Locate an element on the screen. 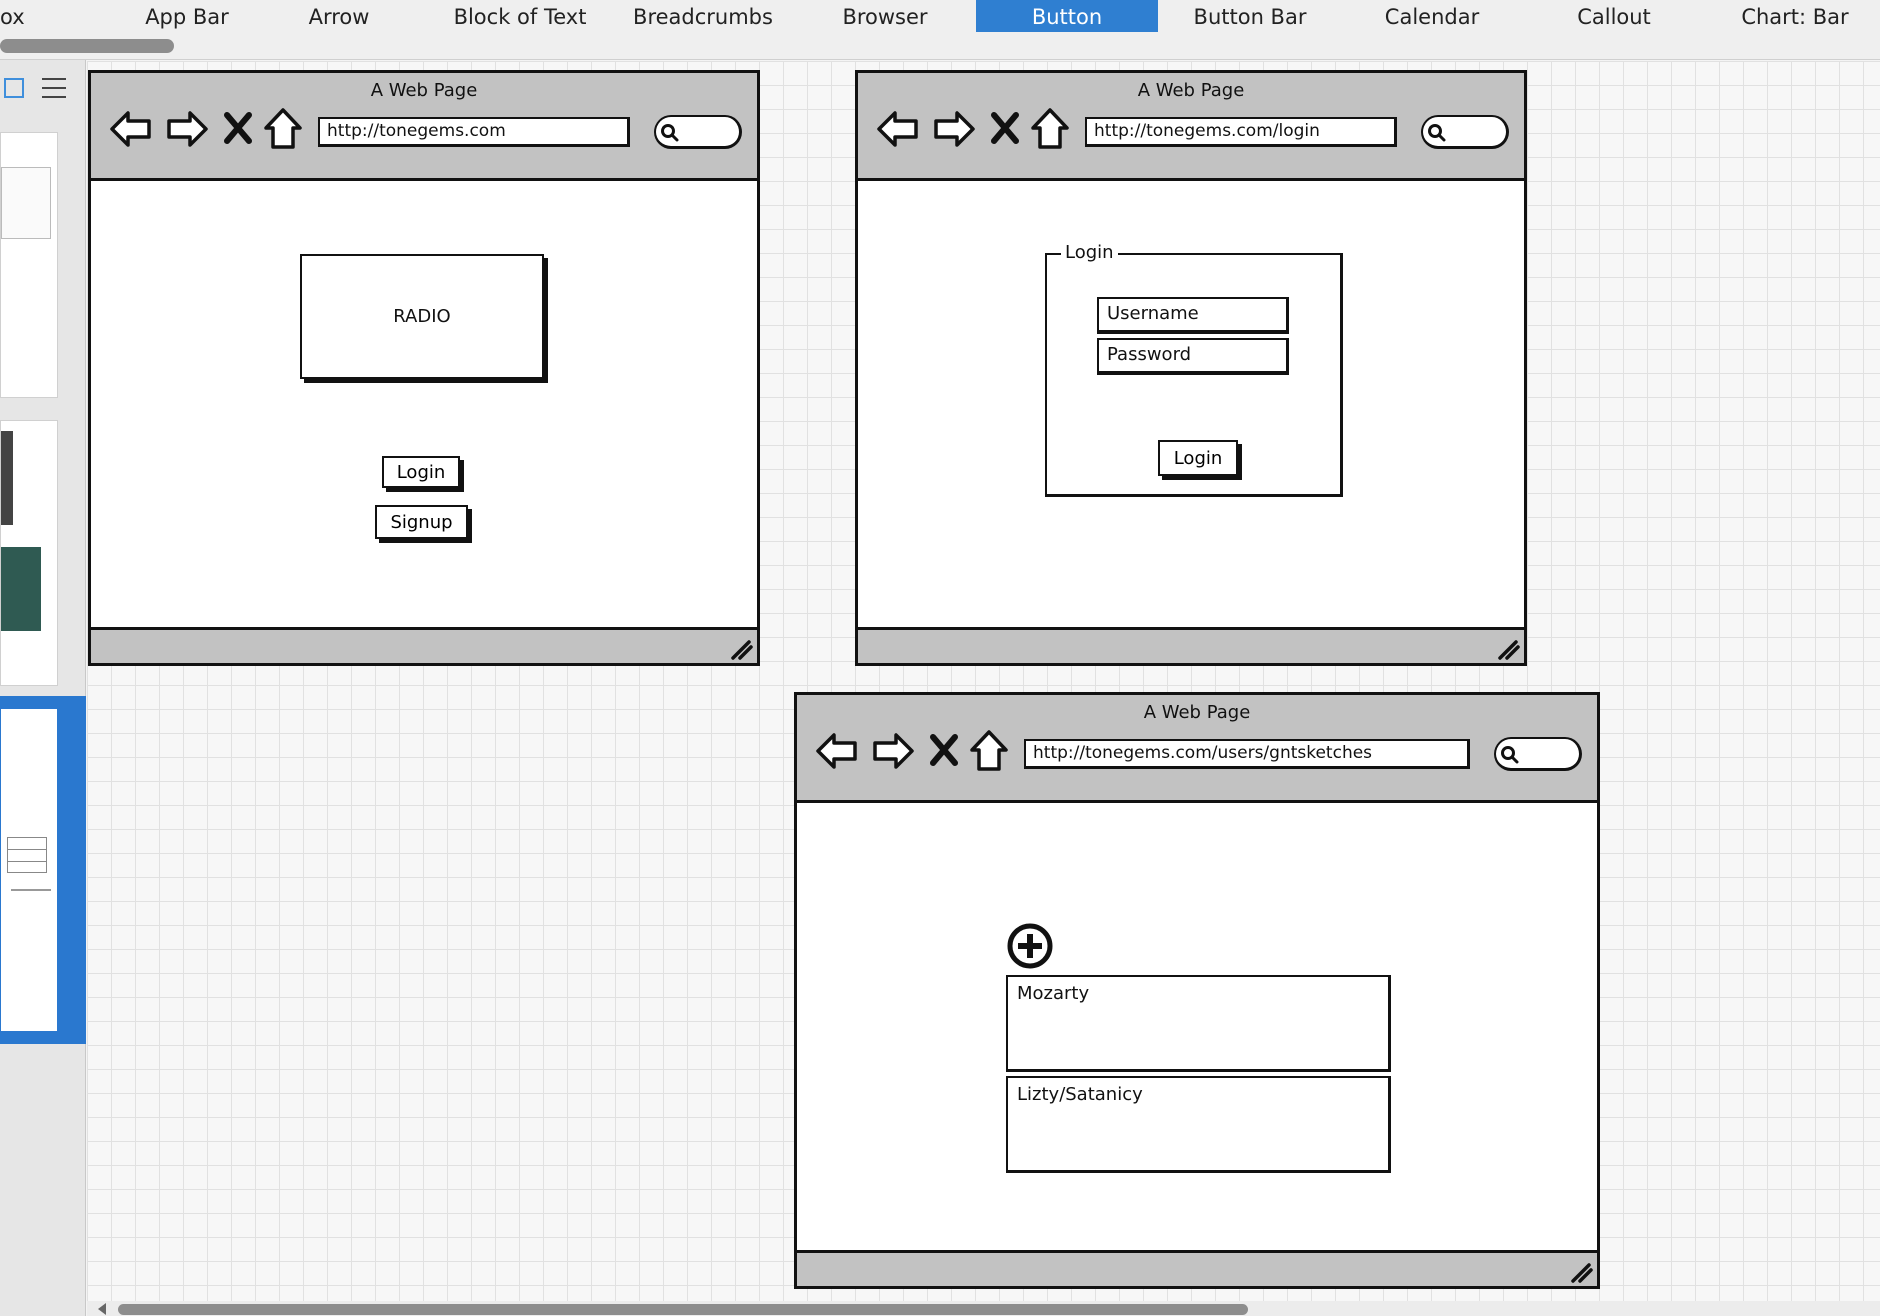  list-item: Mozarty is located at coordinates (1198, 1023).